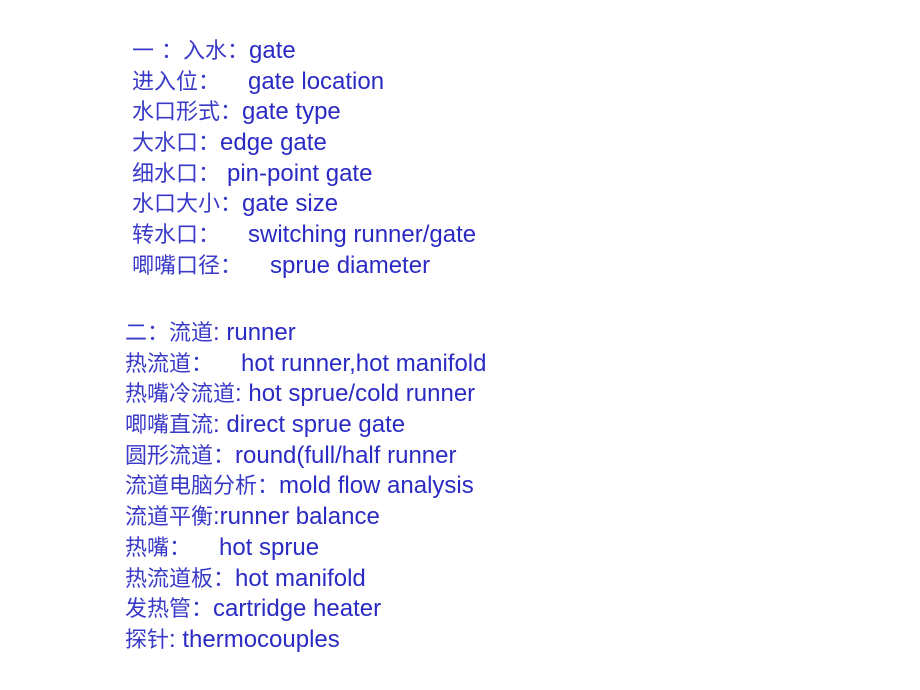  What do you see at coordinates (254, 332) in the screenshot?
I see `term-english: : runner` at bounding box center [254, 332].